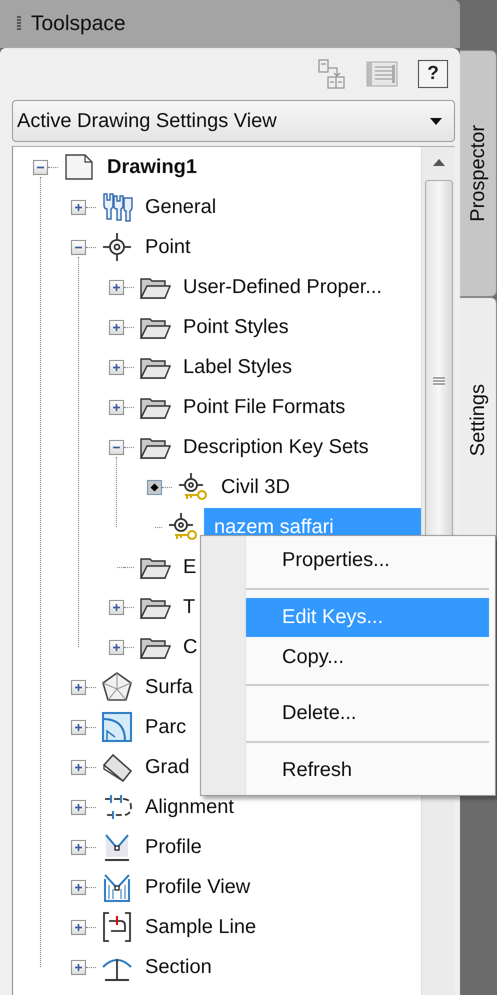 This screenshot has width=497, height=995. I want to click on tree-item: Section, so click(178, 967).